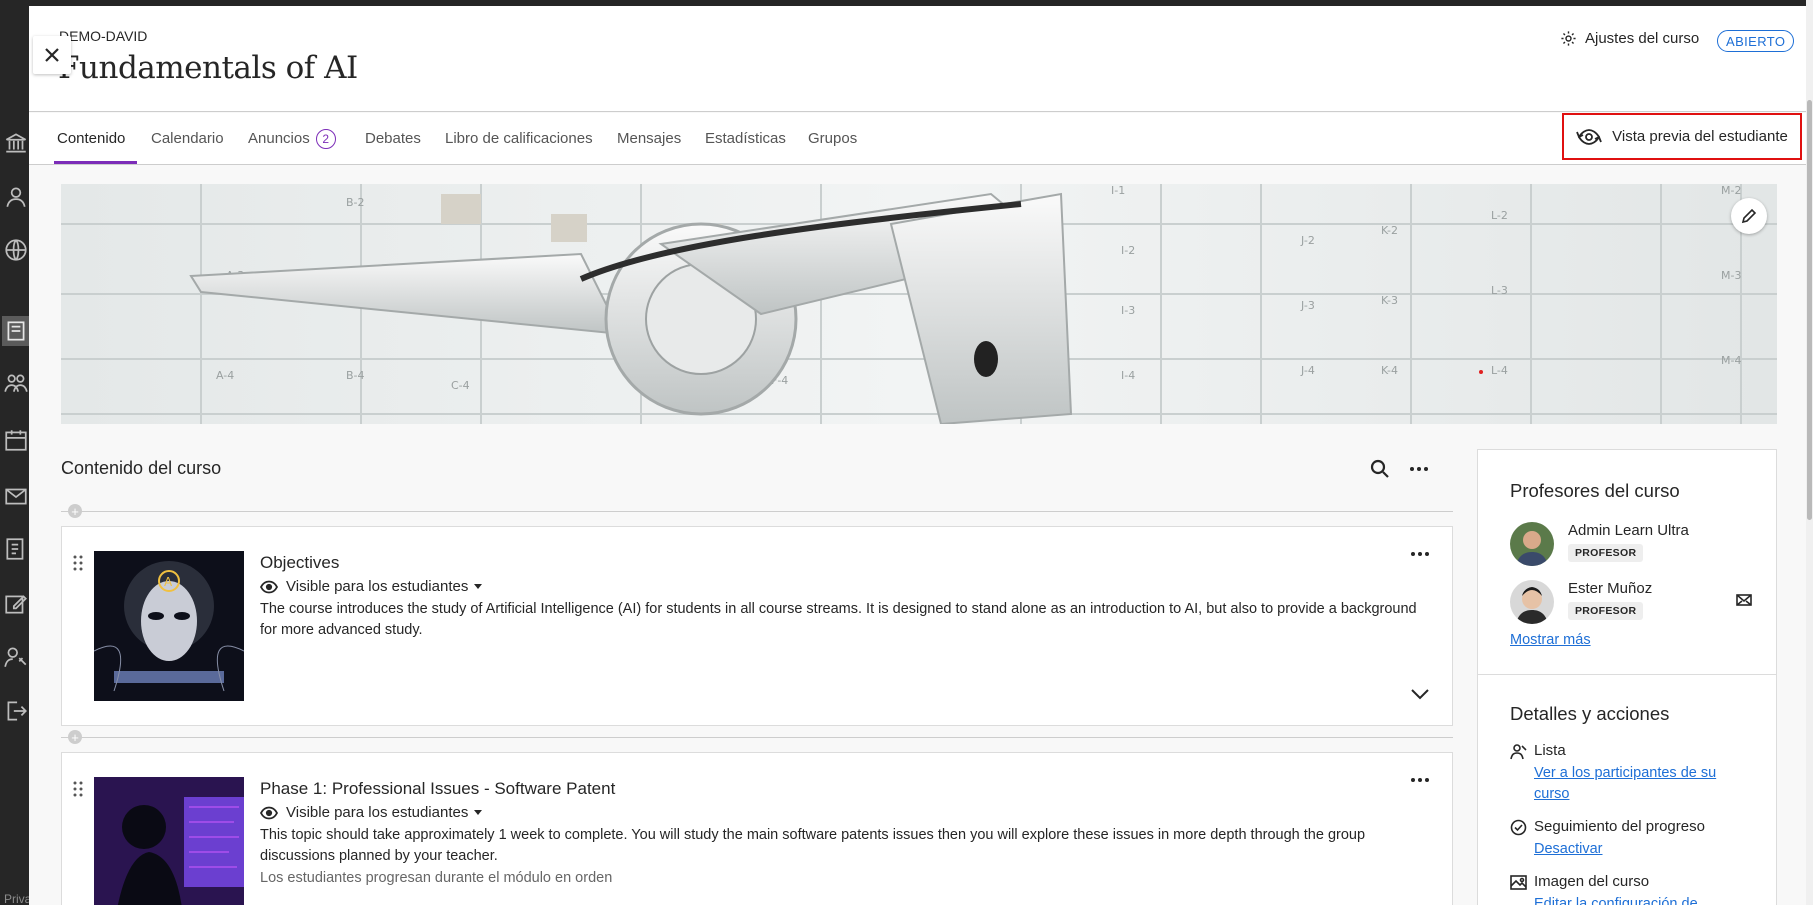  What do you see at coordinates (1809, 310) in the screenshot?
I see `scrollbar-thumb` at bounding box center [1809, 310].